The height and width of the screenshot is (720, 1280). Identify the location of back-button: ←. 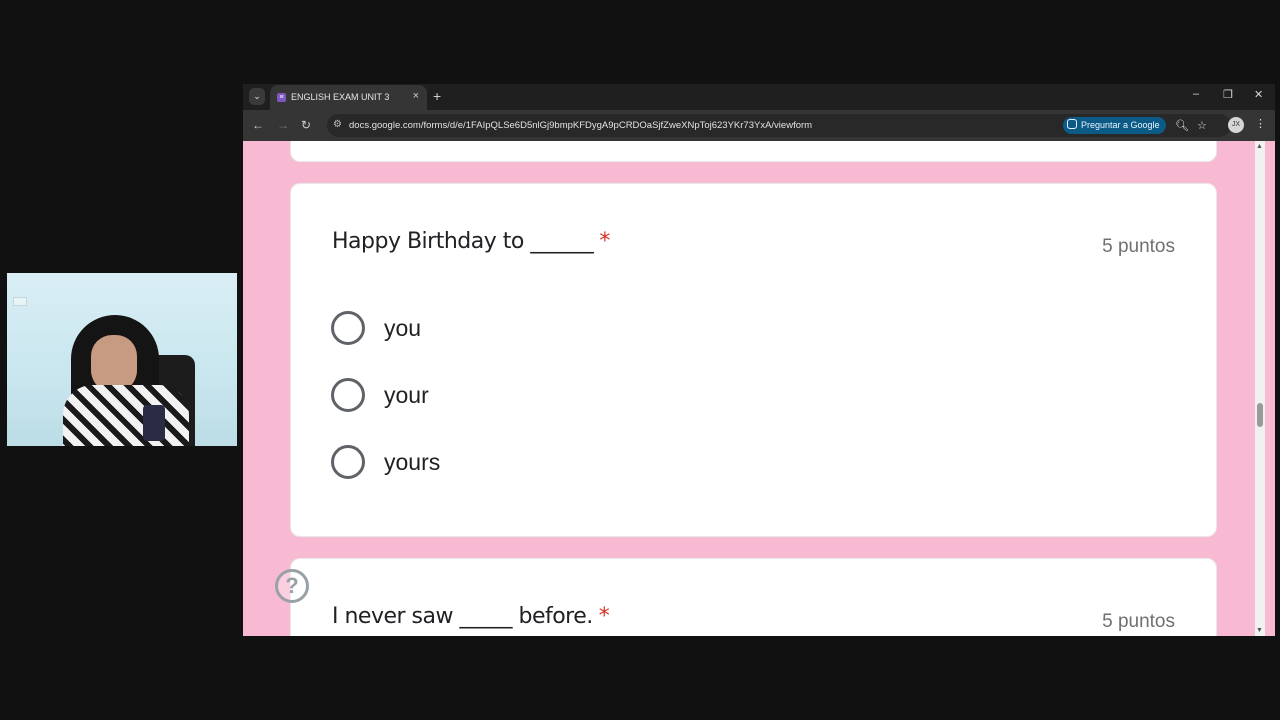
(258, 125).